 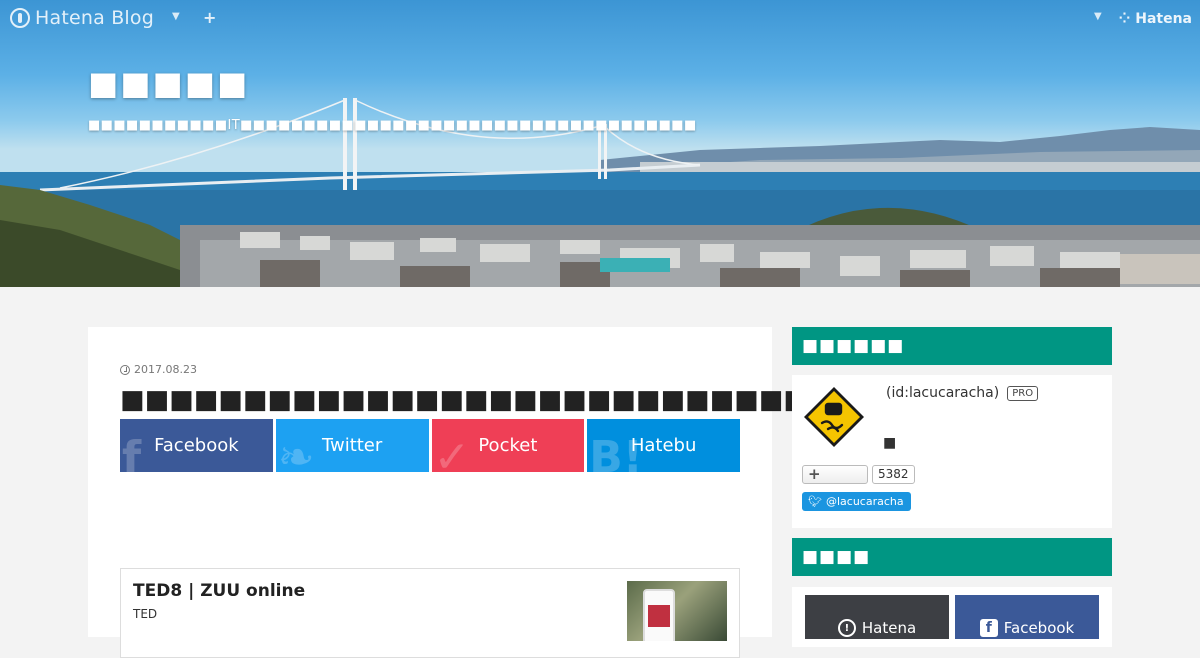 I want to click on subscribe-buttons: ! Hatena f Facebook, so click(x=952, y=617).